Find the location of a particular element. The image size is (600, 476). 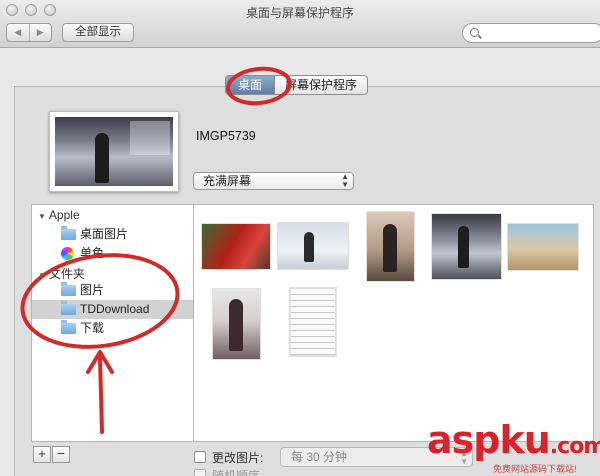

add-folder-button: + is located at coordinates (42, 454).